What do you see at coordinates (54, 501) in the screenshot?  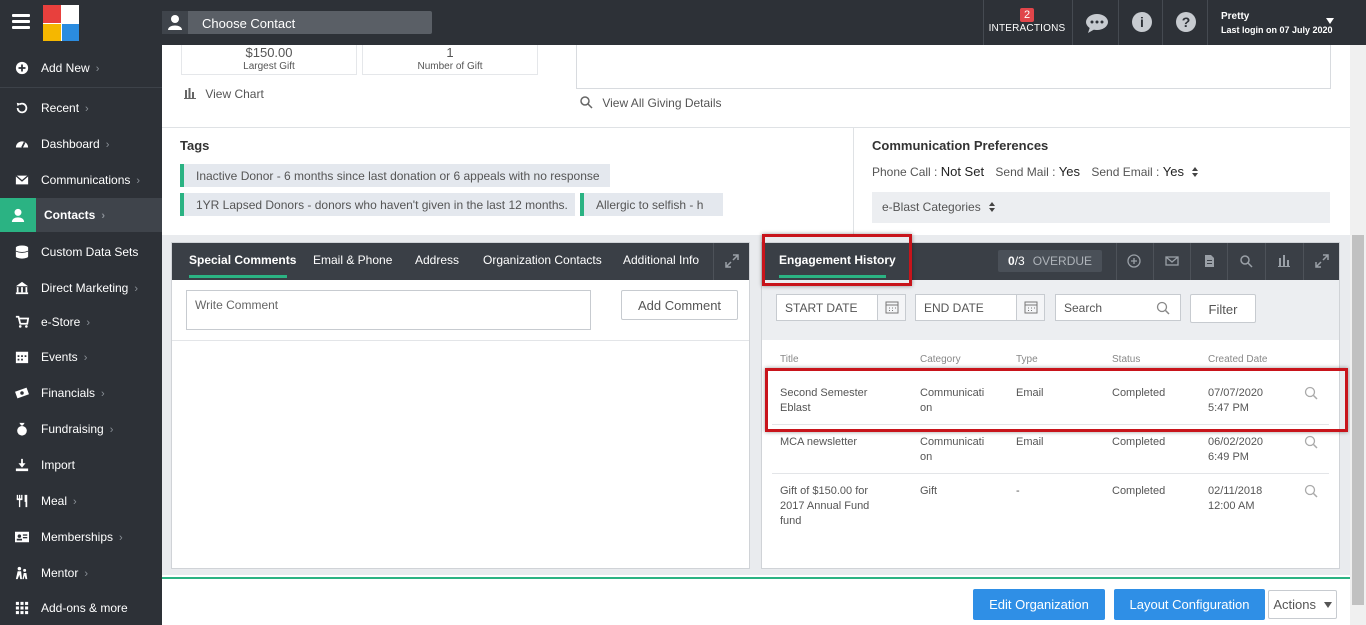 I see `sidebar-item-label: Meal` at bounding box center [54, 501].